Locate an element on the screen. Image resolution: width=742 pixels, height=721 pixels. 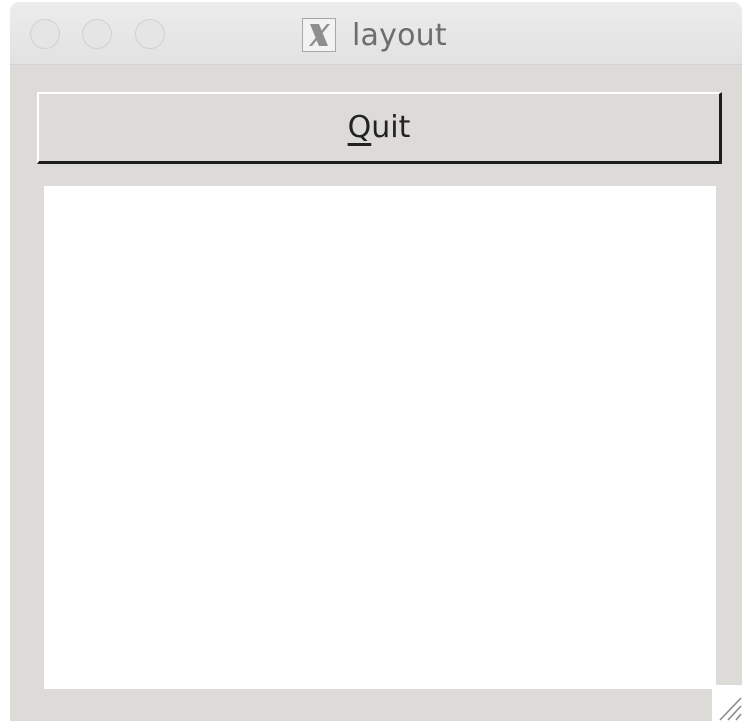
quit-button-label: Quit is located at coordinates (379, 127).